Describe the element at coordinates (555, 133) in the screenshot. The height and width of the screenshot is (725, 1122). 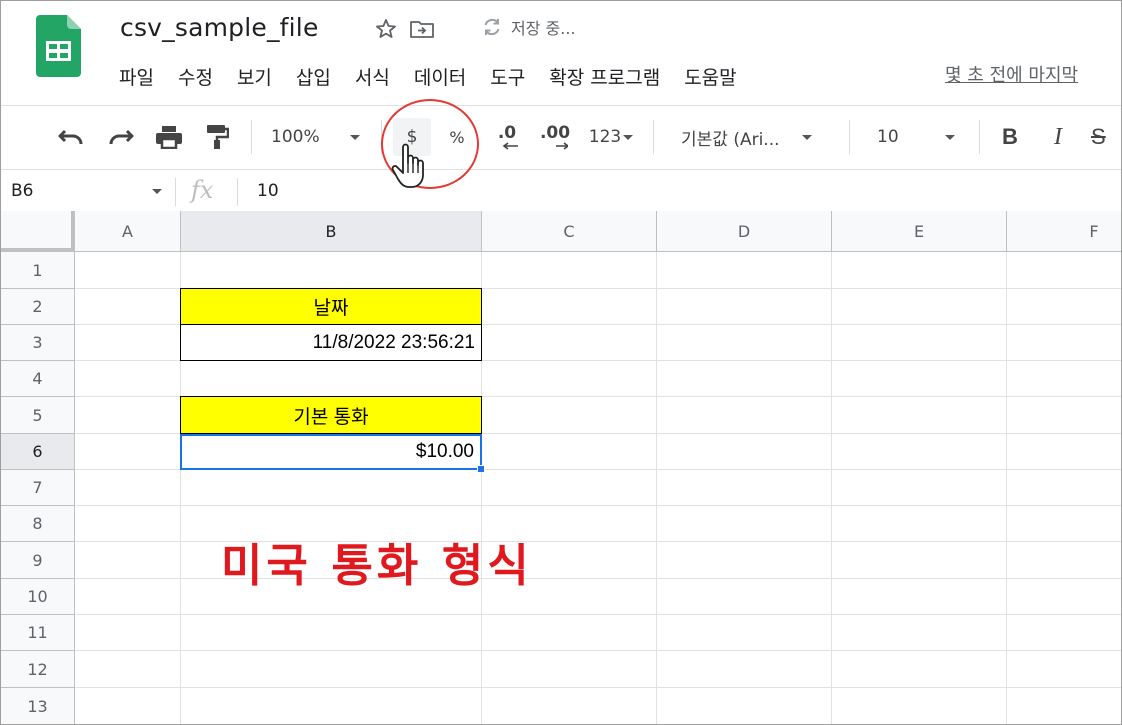
I see `increase-decimal-label: .00` at that location.